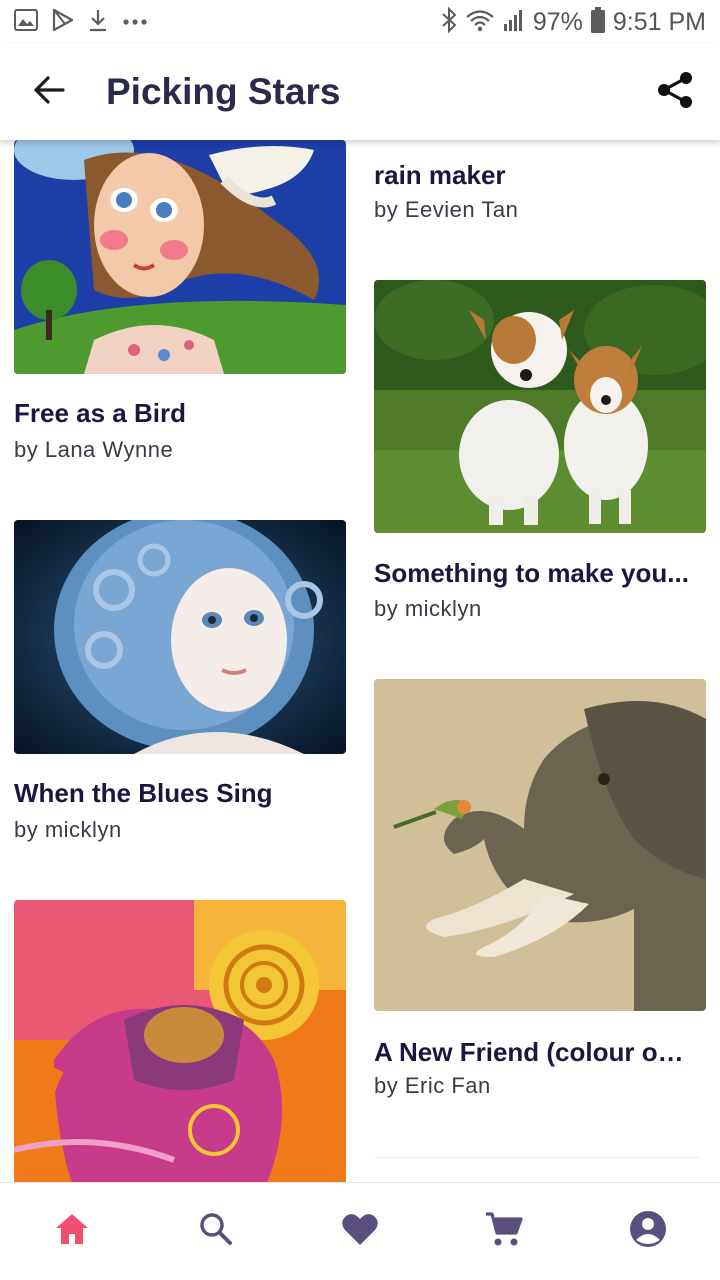 The height and width of the screenshot is (1280, 720). What do you see at coordinates (432, 1086) in the screenshot?
I see `artwork-author: by Eric Fan` at bounding box center [432, 1086].